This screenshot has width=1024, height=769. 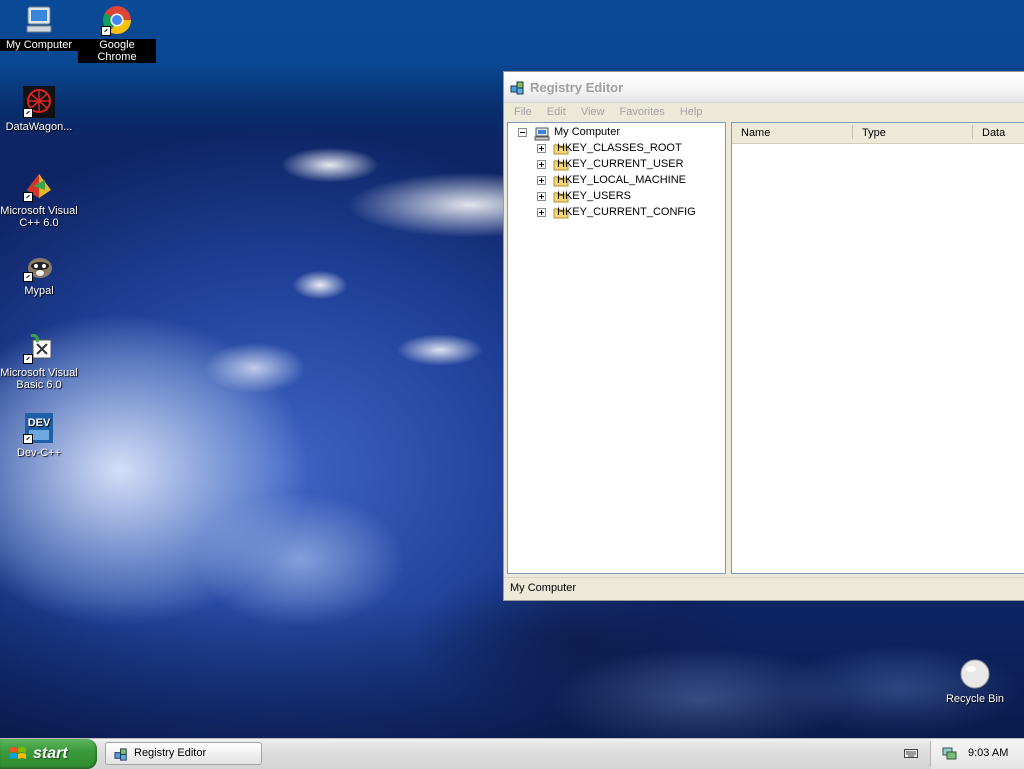 I want to click on tree-node-label: HKEY_CURRENT_USER, so click(x=620, y=164).